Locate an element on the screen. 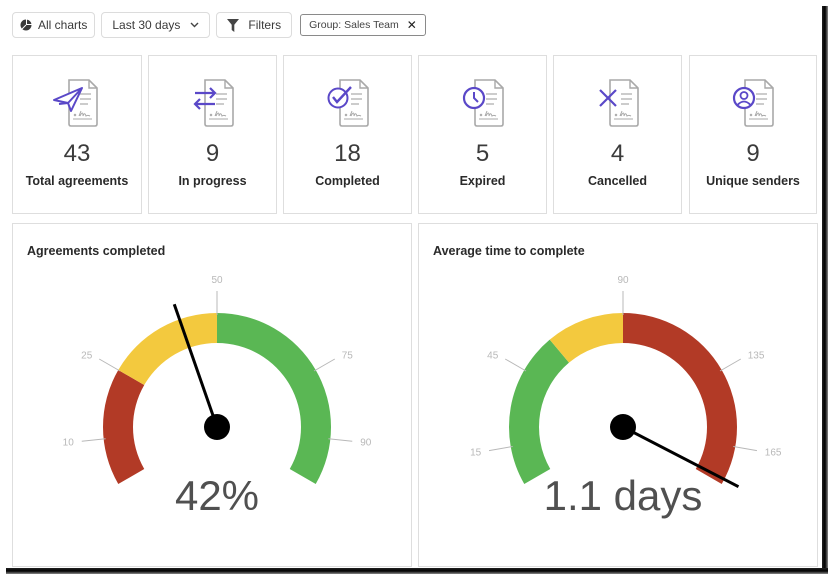 This screenshot has width=830, height=578. gauge-tick-label: 25 is located at coordinates (87, 356).